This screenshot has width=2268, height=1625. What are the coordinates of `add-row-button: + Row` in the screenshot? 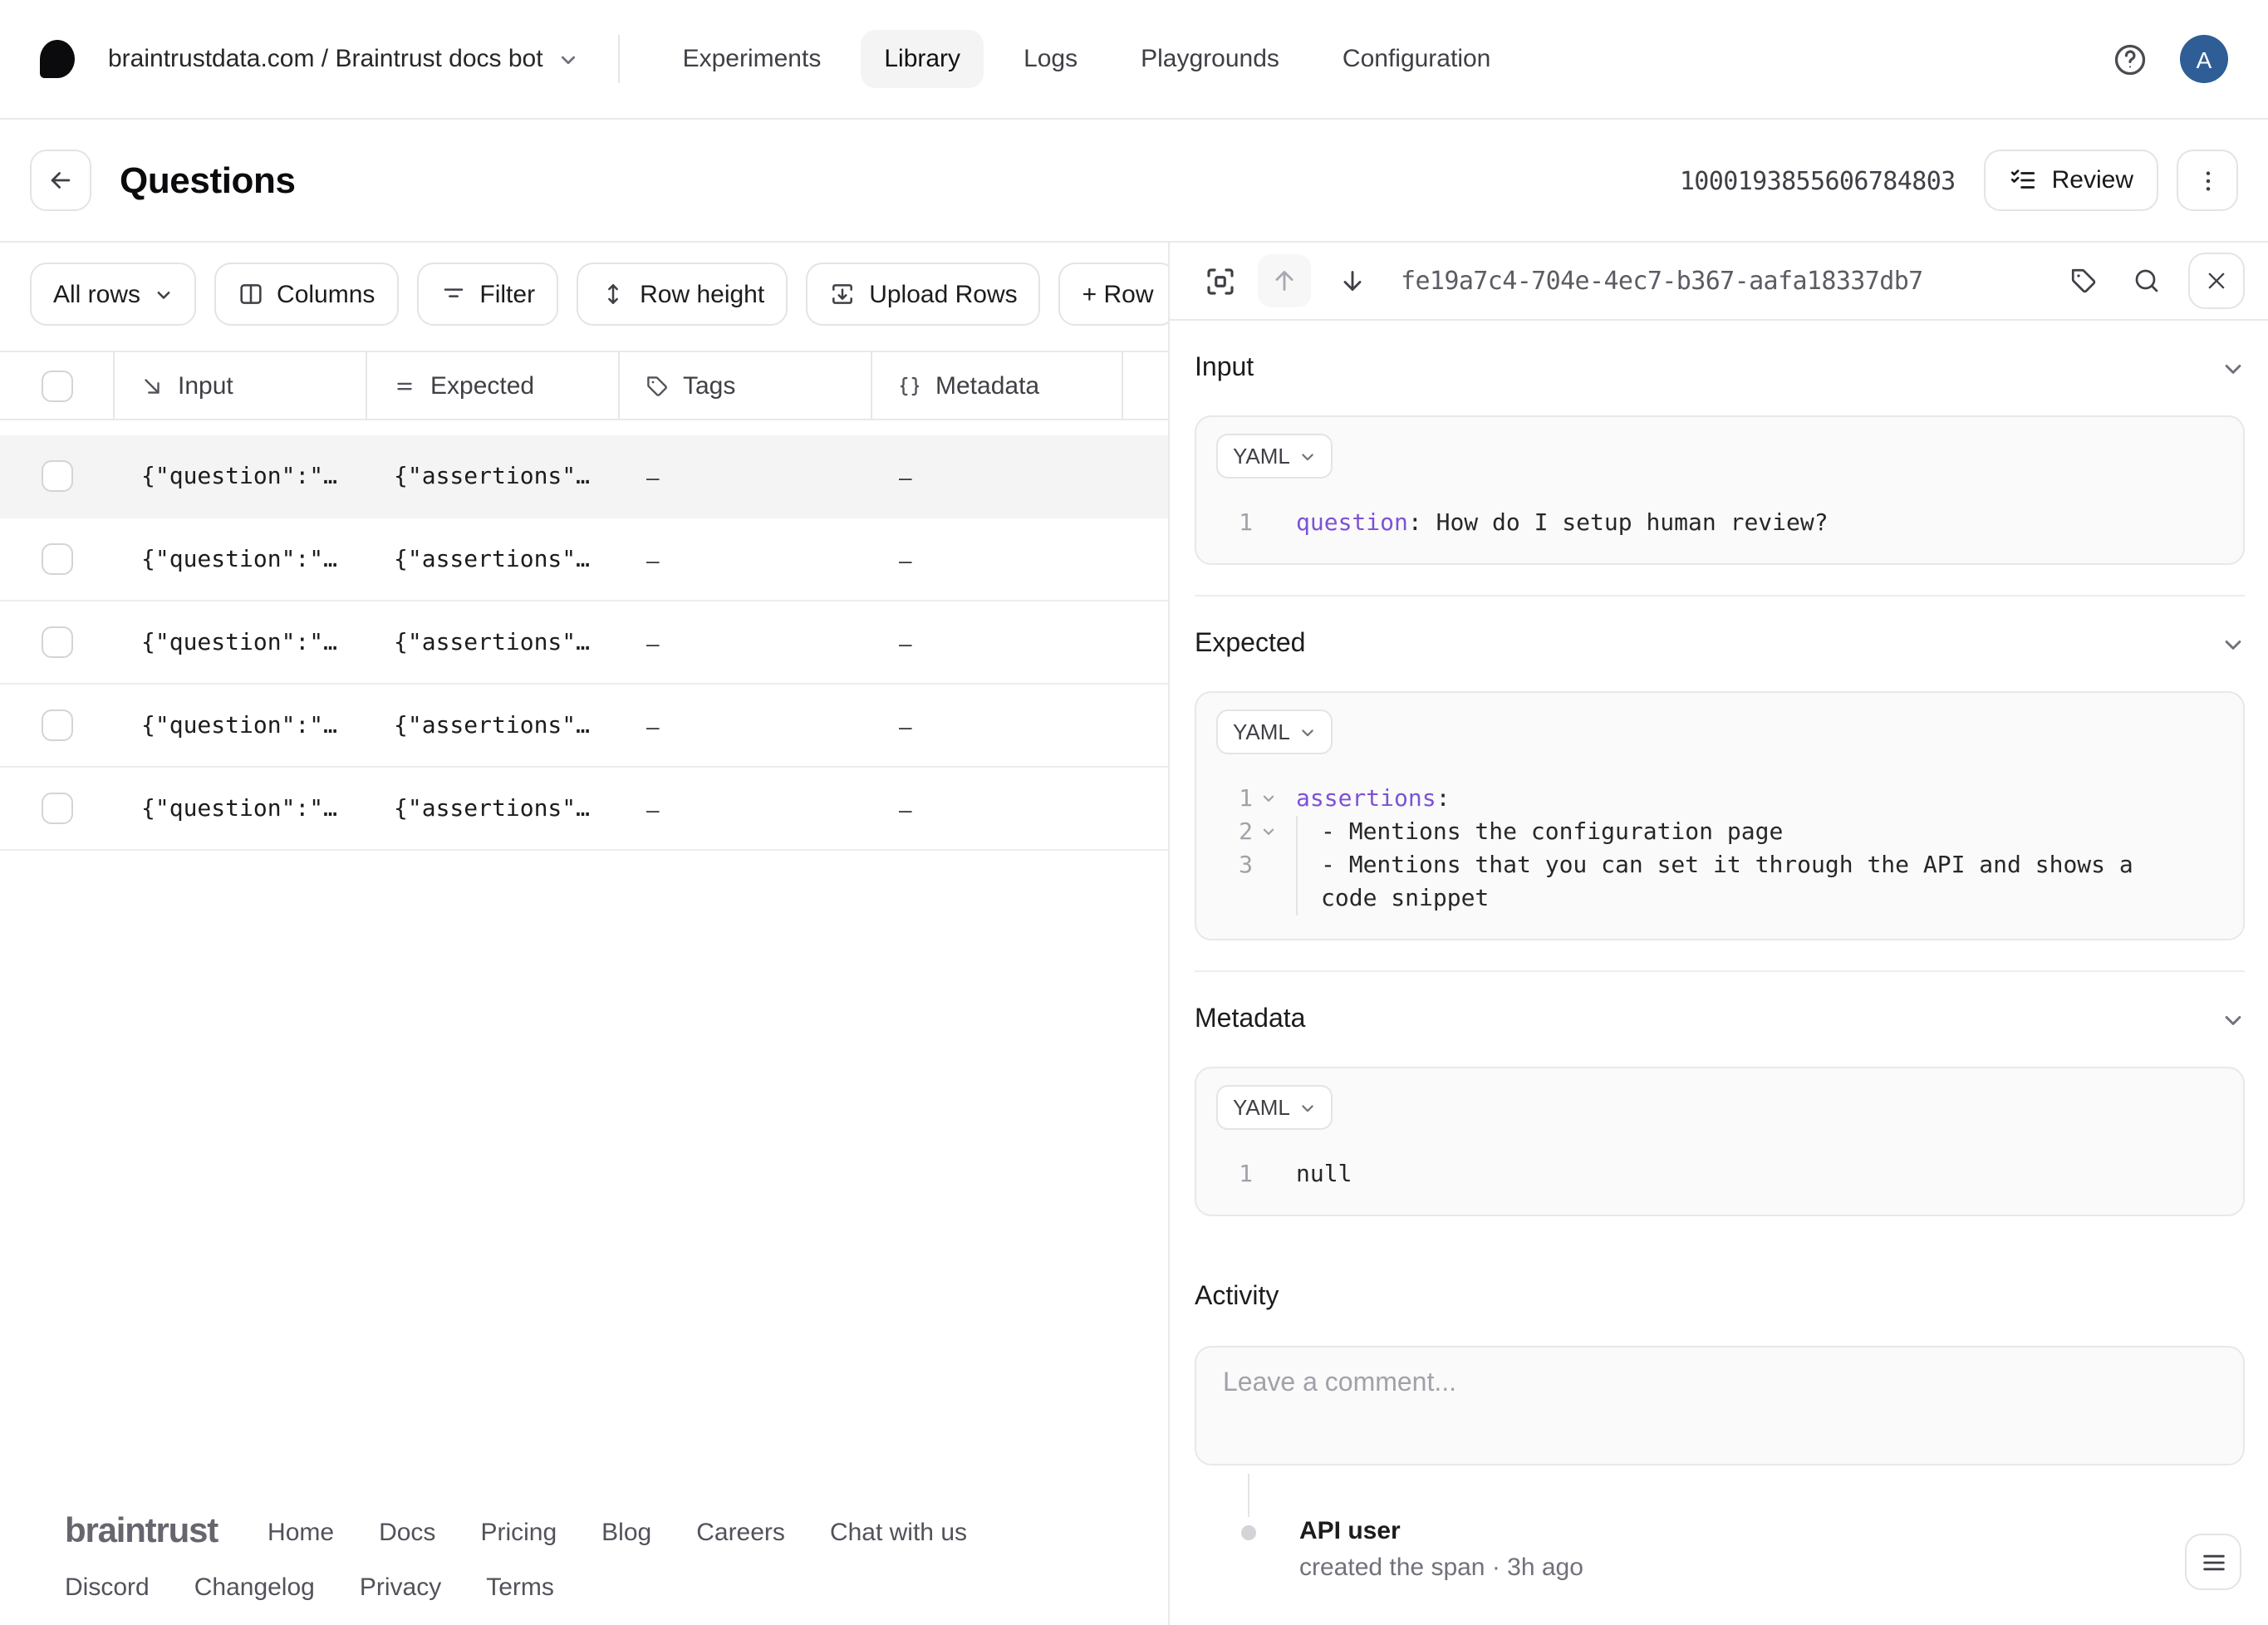 It's located at (1113, 294).